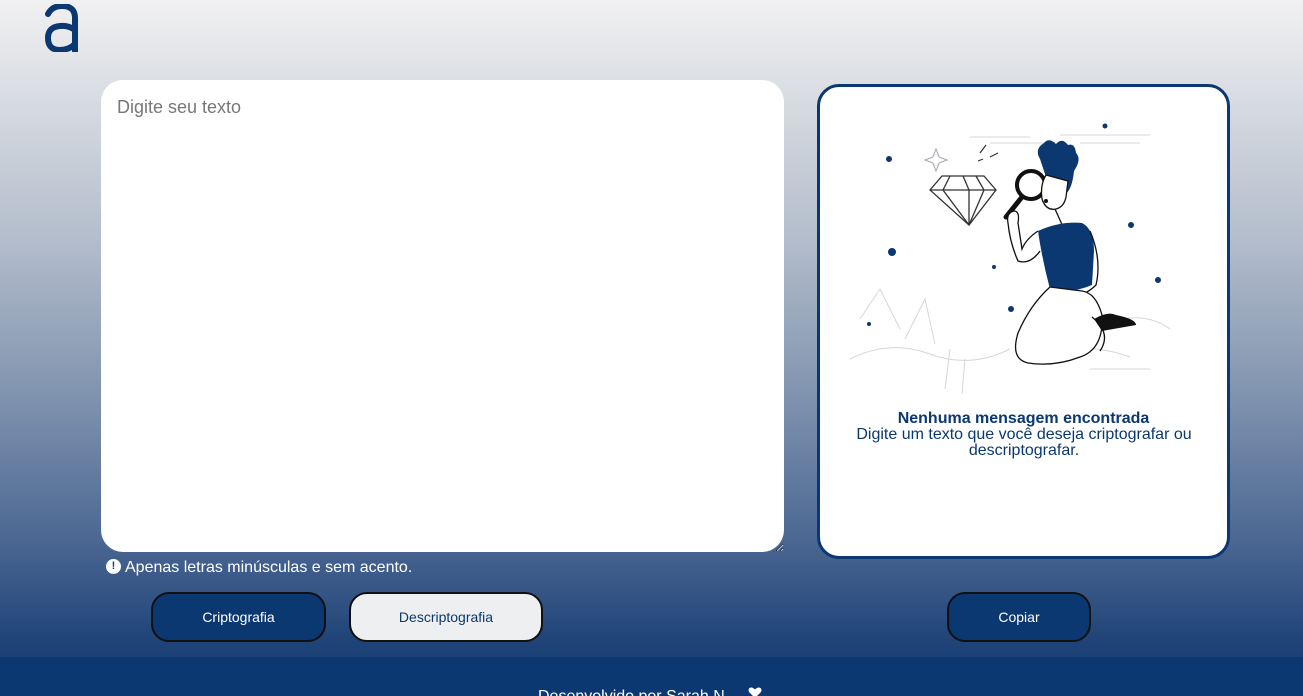 The width and height of the screenshot is (1303, 696). I want to click on decrypt-button: Descriptografia, so click(446, 617).